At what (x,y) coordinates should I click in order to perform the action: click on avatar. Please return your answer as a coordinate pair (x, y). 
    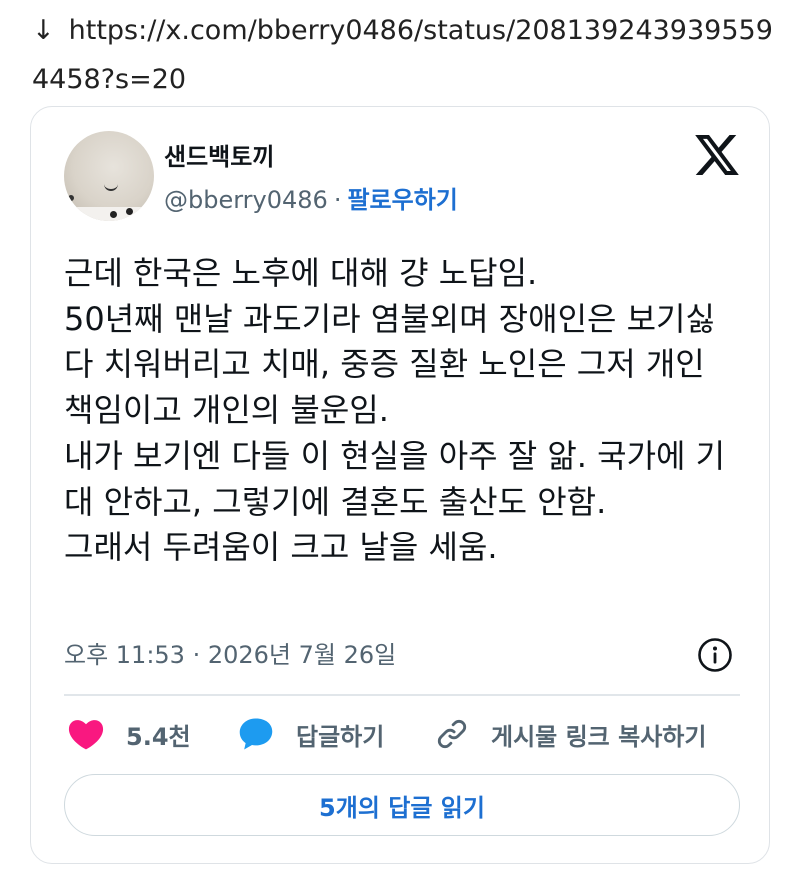
    Looking at the image, I should click on (109, 176).